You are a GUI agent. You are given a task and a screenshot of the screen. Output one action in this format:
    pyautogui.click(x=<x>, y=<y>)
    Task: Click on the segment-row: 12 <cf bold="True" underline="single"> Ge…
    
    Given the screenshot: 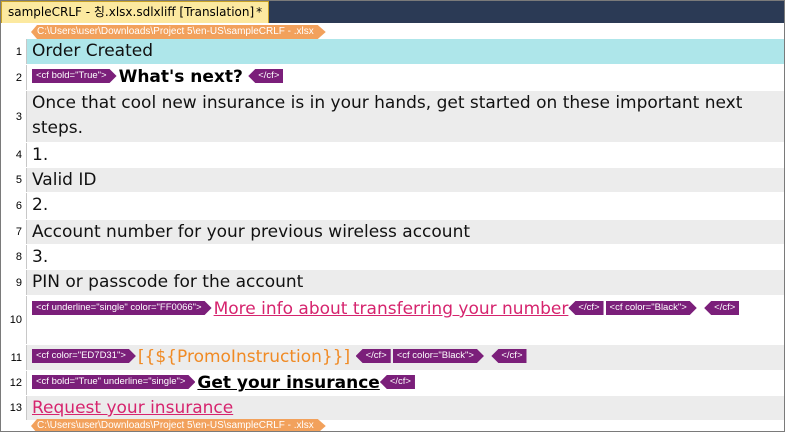 What is the action you would take?
    pyautogui.click(x=392, y=383)
    